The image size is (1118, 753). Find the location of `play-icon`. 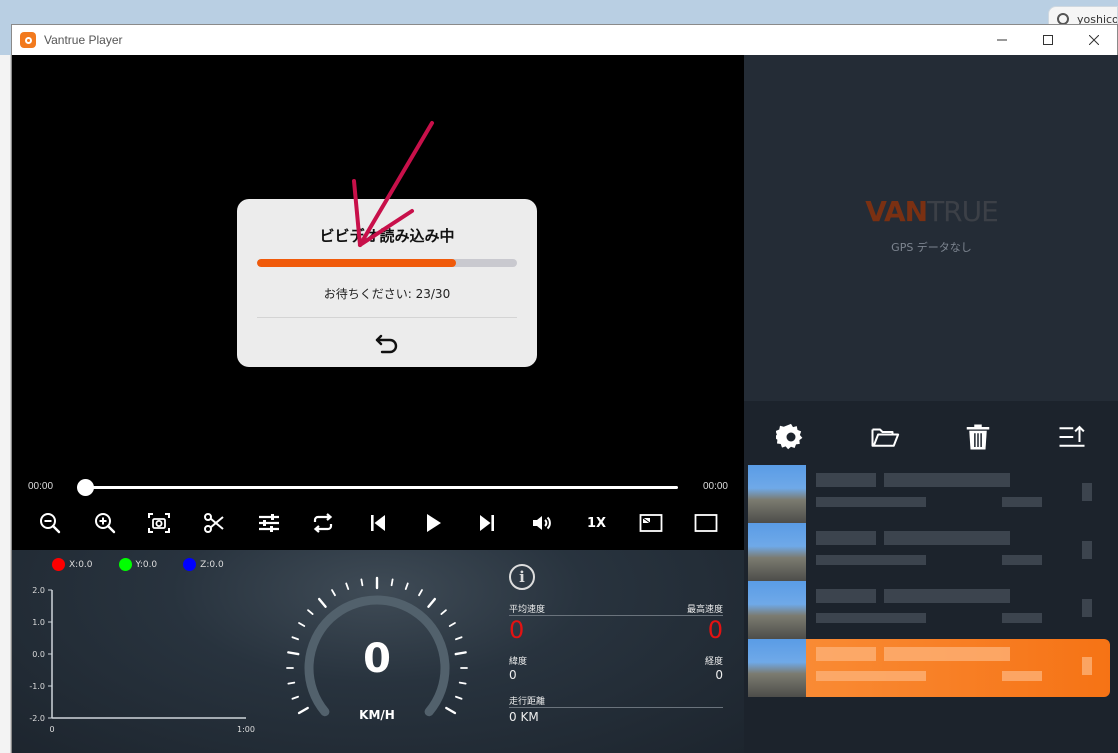

play-icon is located at coordinates (433, 523).